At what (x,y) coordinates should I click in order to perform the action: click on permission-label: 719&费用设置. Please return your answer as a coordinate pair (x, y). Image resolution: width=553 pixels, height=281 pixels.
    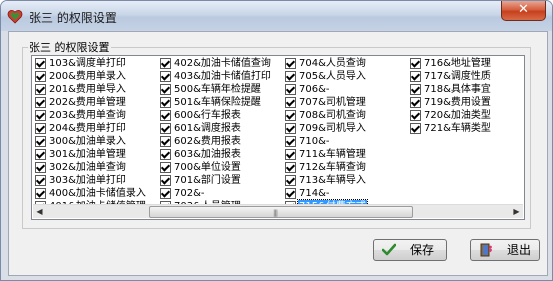
    Looking at the image, I should click on (457, 102).